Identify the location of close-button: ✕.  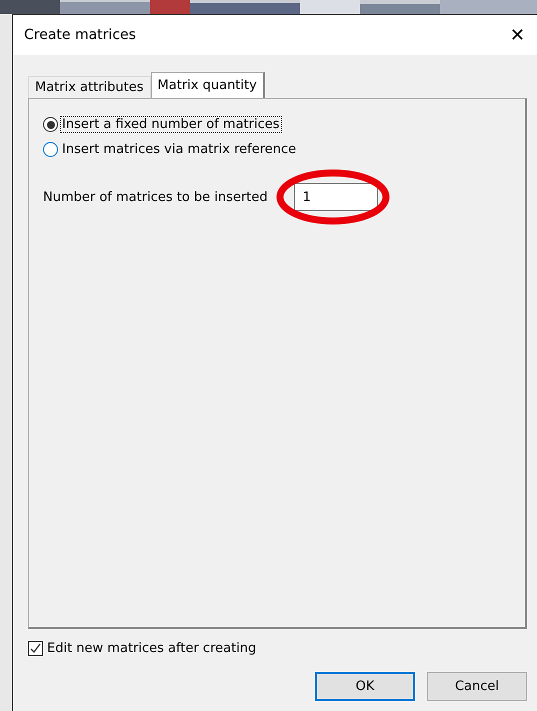
(517, 35).